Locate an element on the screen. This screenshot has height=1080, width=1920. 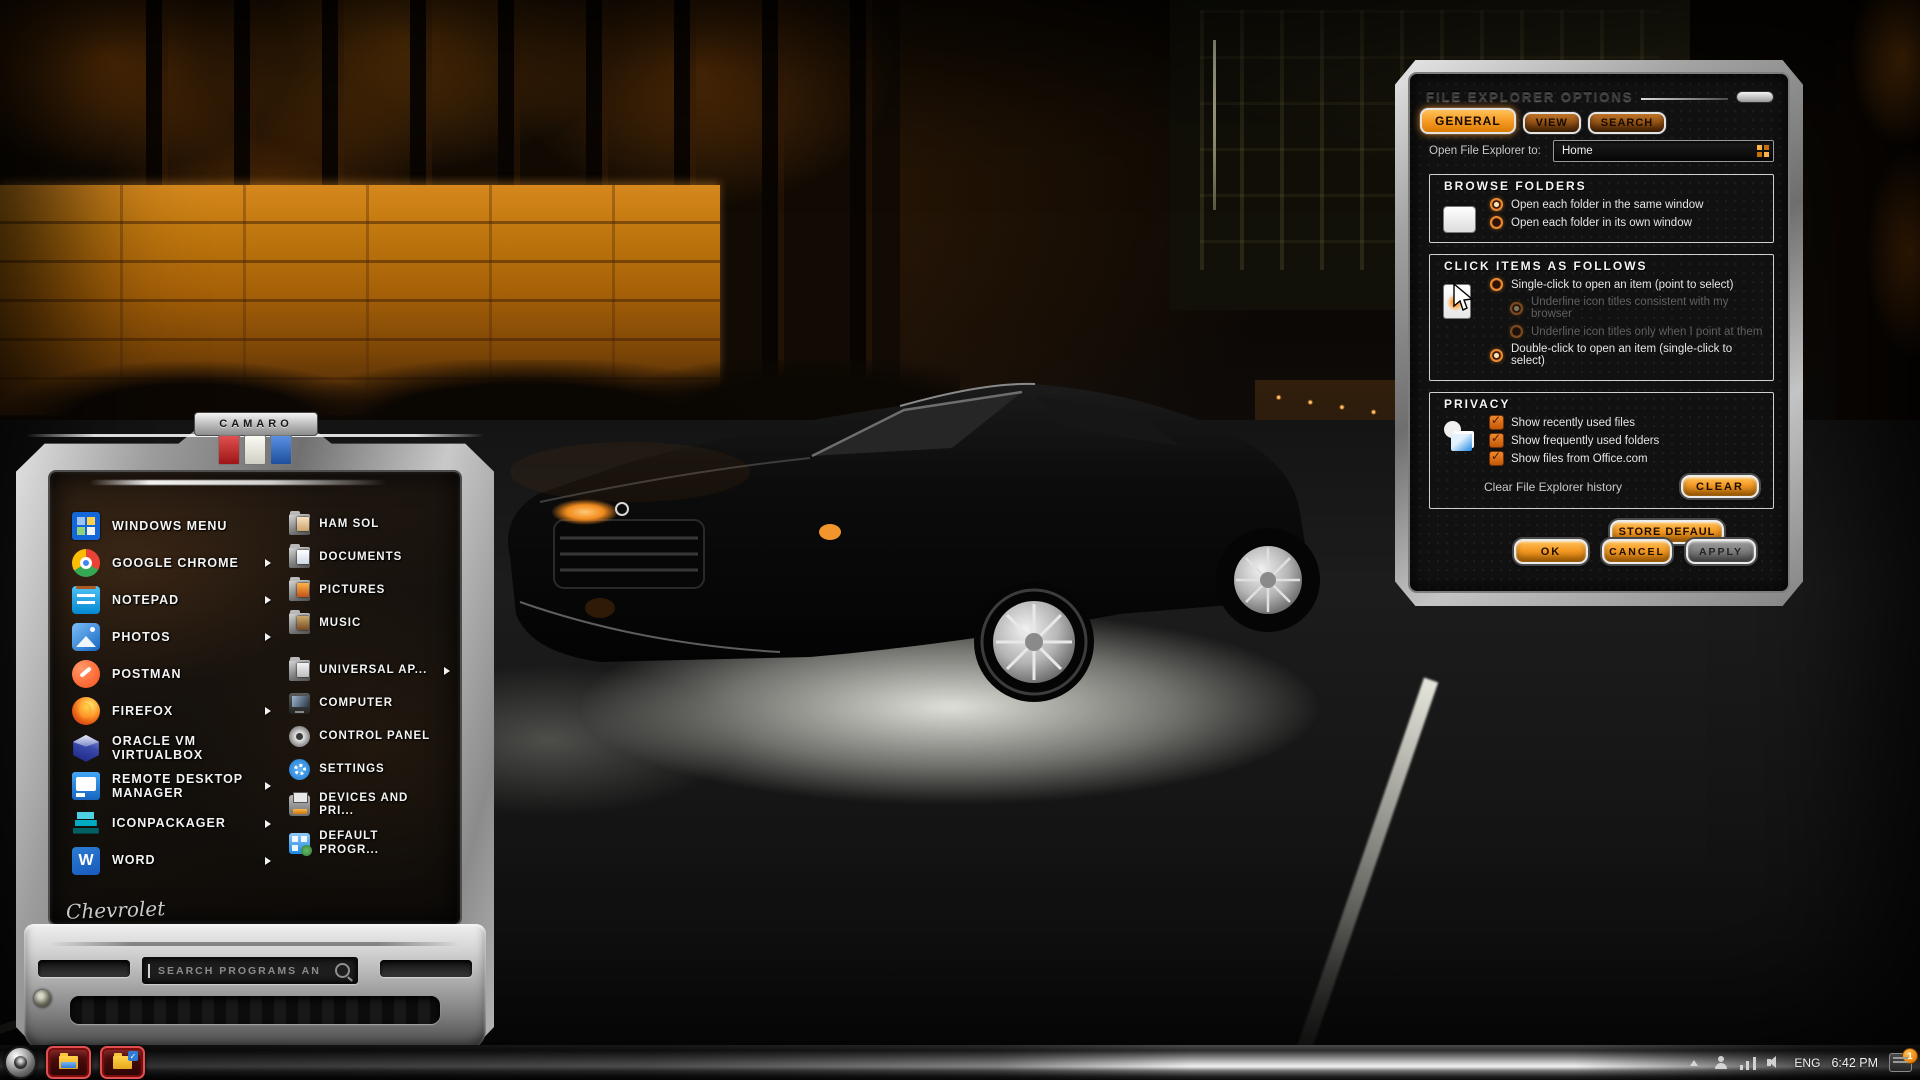
group-title: PRIVACY is located at coordinates (1477, 404).